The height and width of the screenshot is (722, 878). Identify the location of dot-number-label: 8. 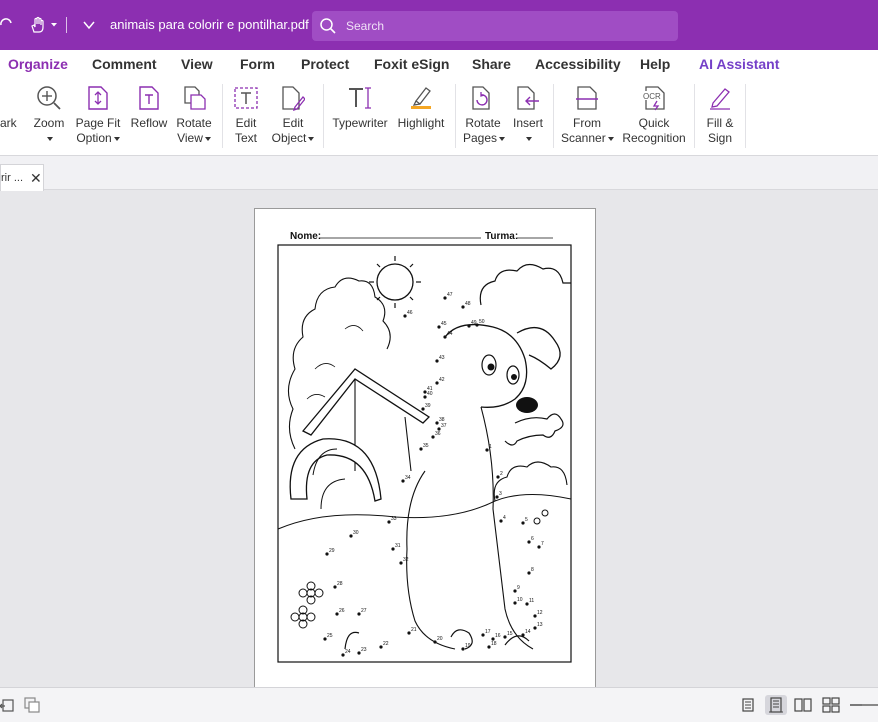
(532, 570).